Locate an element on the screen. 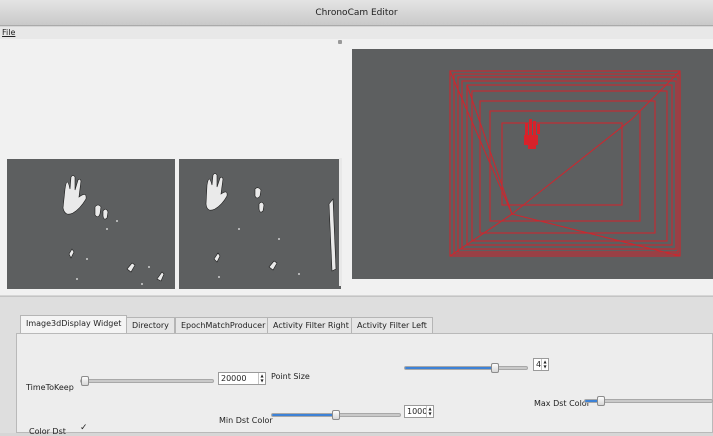 This screenshot has width=713, height=436. left-camera-view is located at coordinates (91, 224).